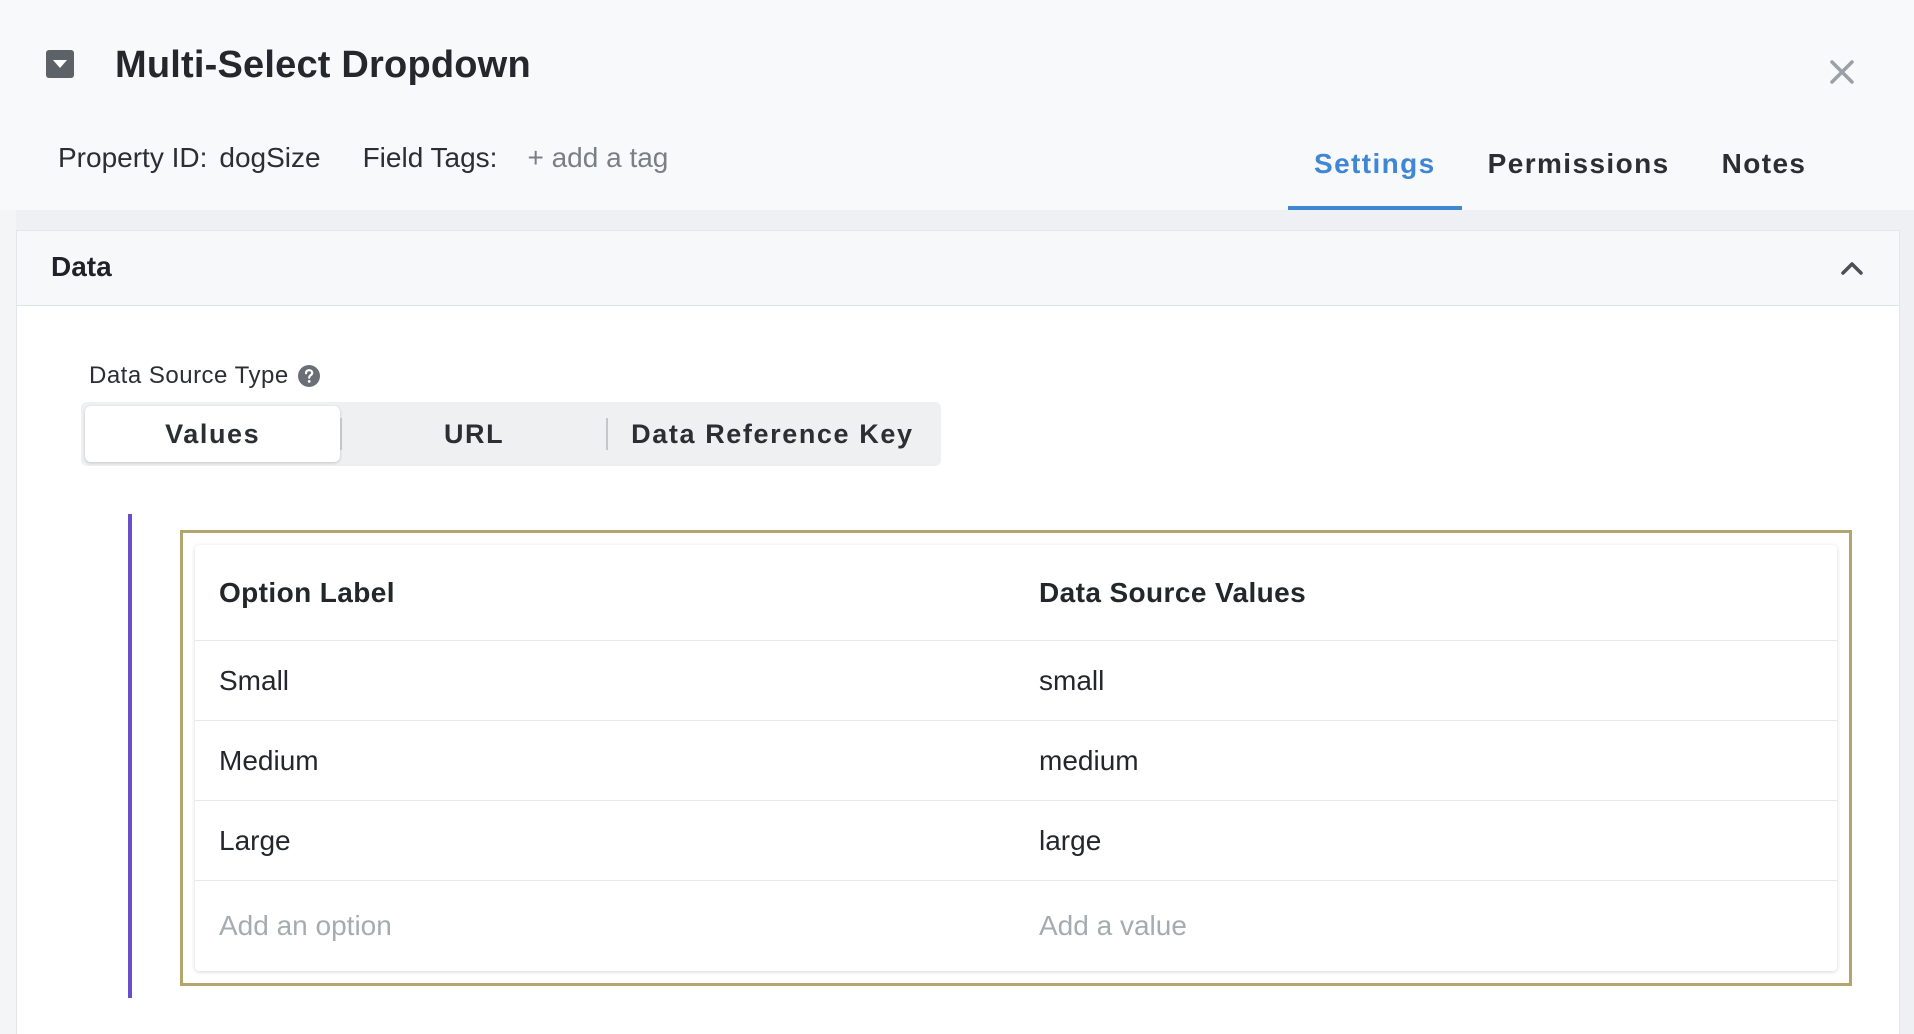 The height and width of the screenshot is (1034, 1914). I want to click on data-section-header: Data, so click(958, 268).